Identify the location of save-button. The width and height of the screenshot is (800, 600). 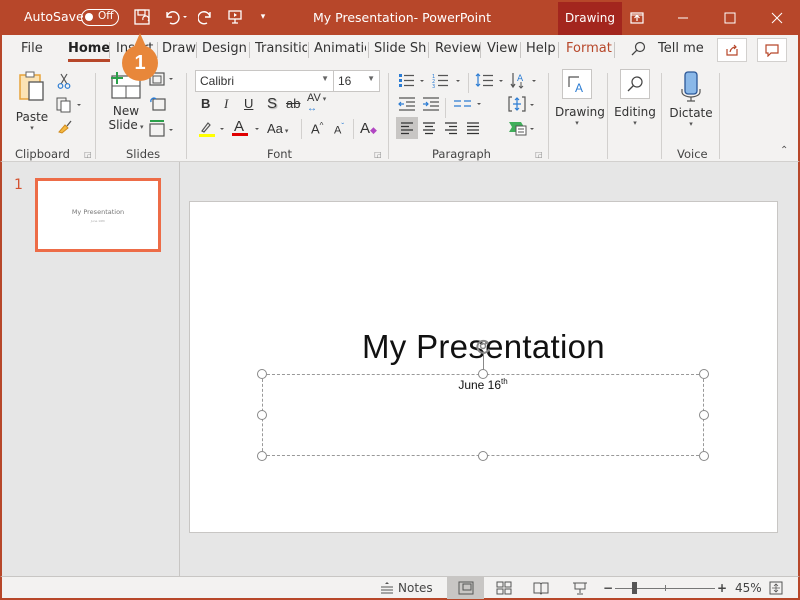
(142, 17).